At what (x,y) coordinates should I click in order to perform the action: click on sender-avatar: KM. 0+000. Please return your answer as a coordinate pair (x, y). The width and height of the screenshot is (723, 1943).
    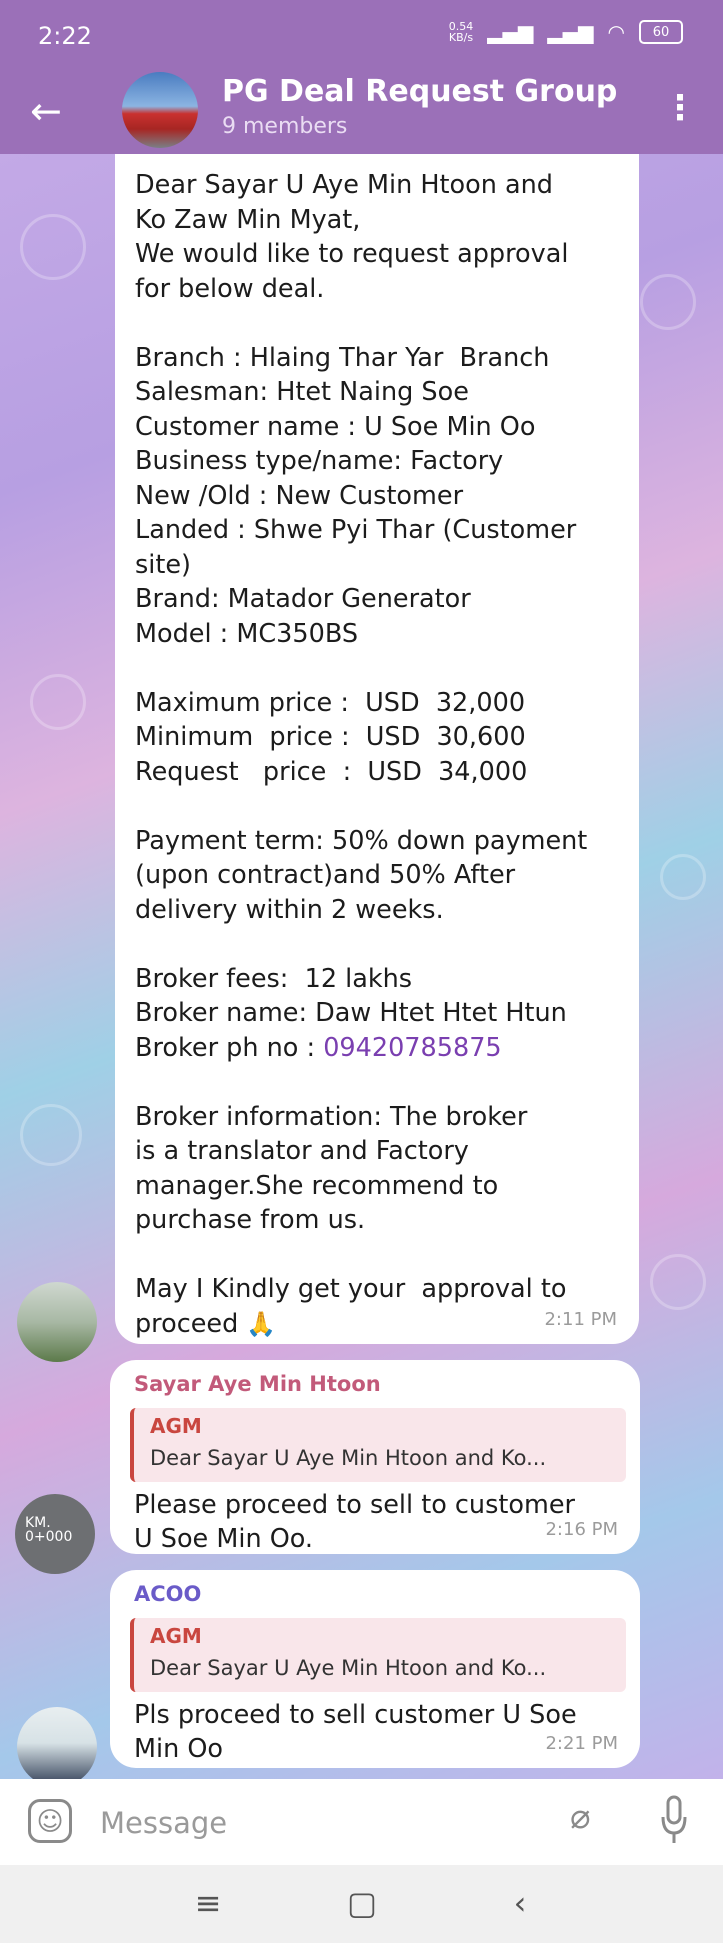
    Looking at the image, I should click on (55, 1534).